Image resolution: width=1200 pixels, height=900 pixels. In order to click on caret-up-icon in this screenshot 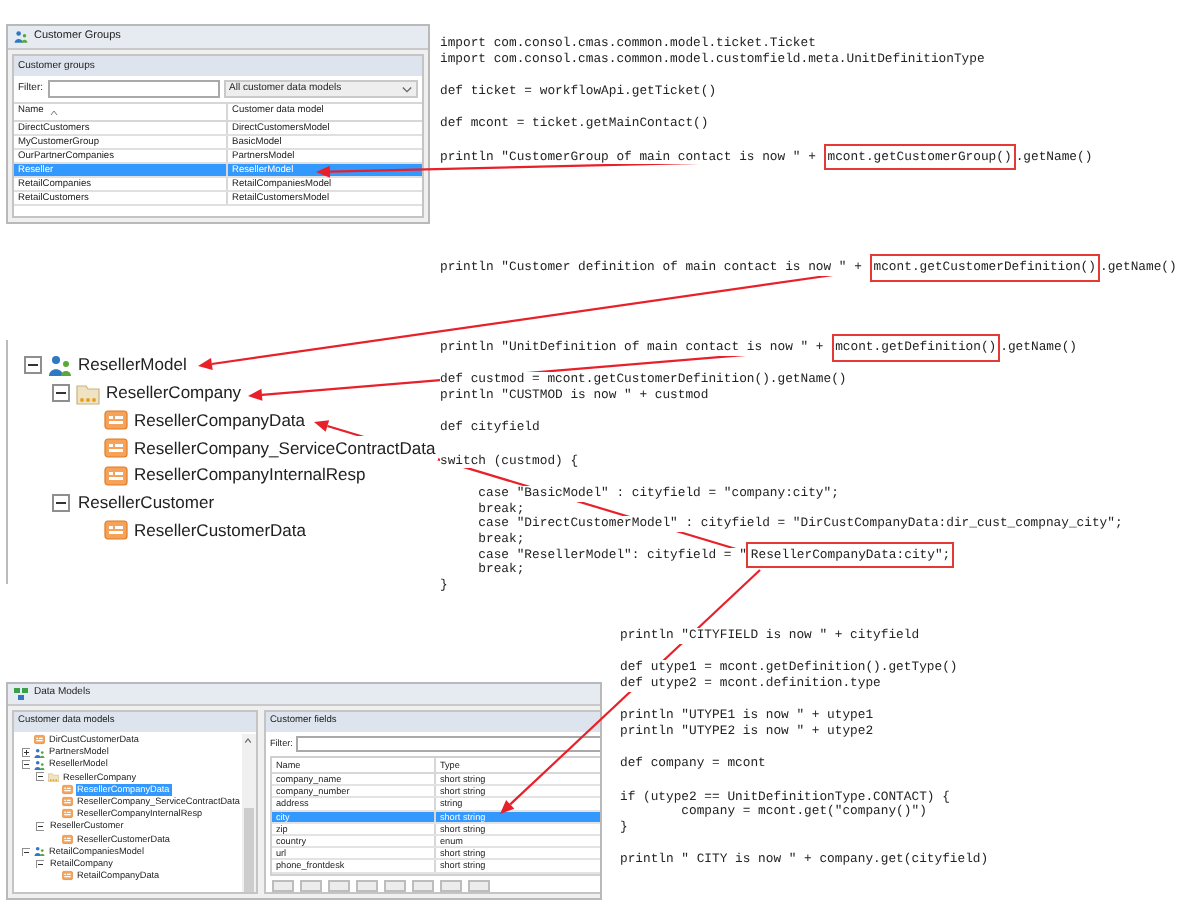, I will do `click(248, 741)`.